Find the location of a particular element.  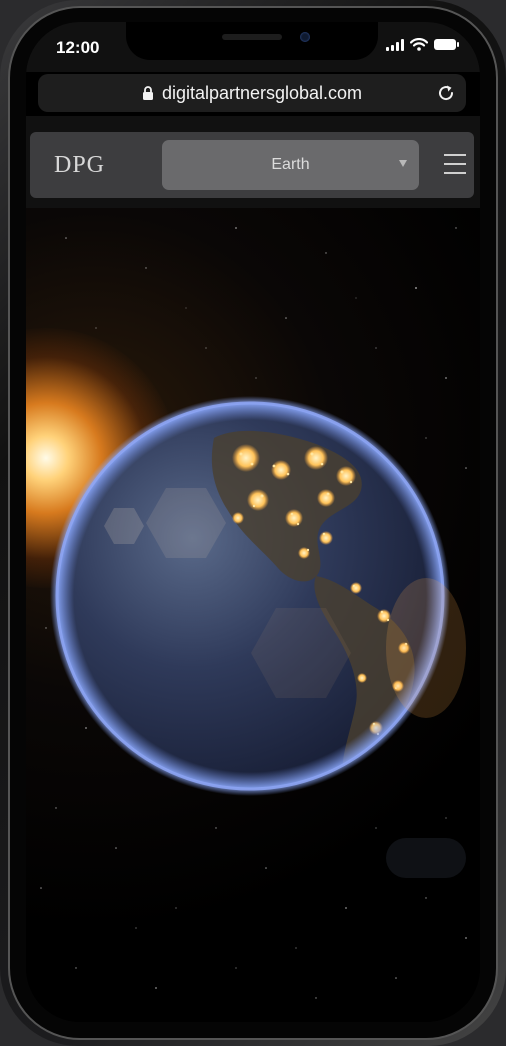

site-navbar: DPG Earth is located at coordinates (252, 165).